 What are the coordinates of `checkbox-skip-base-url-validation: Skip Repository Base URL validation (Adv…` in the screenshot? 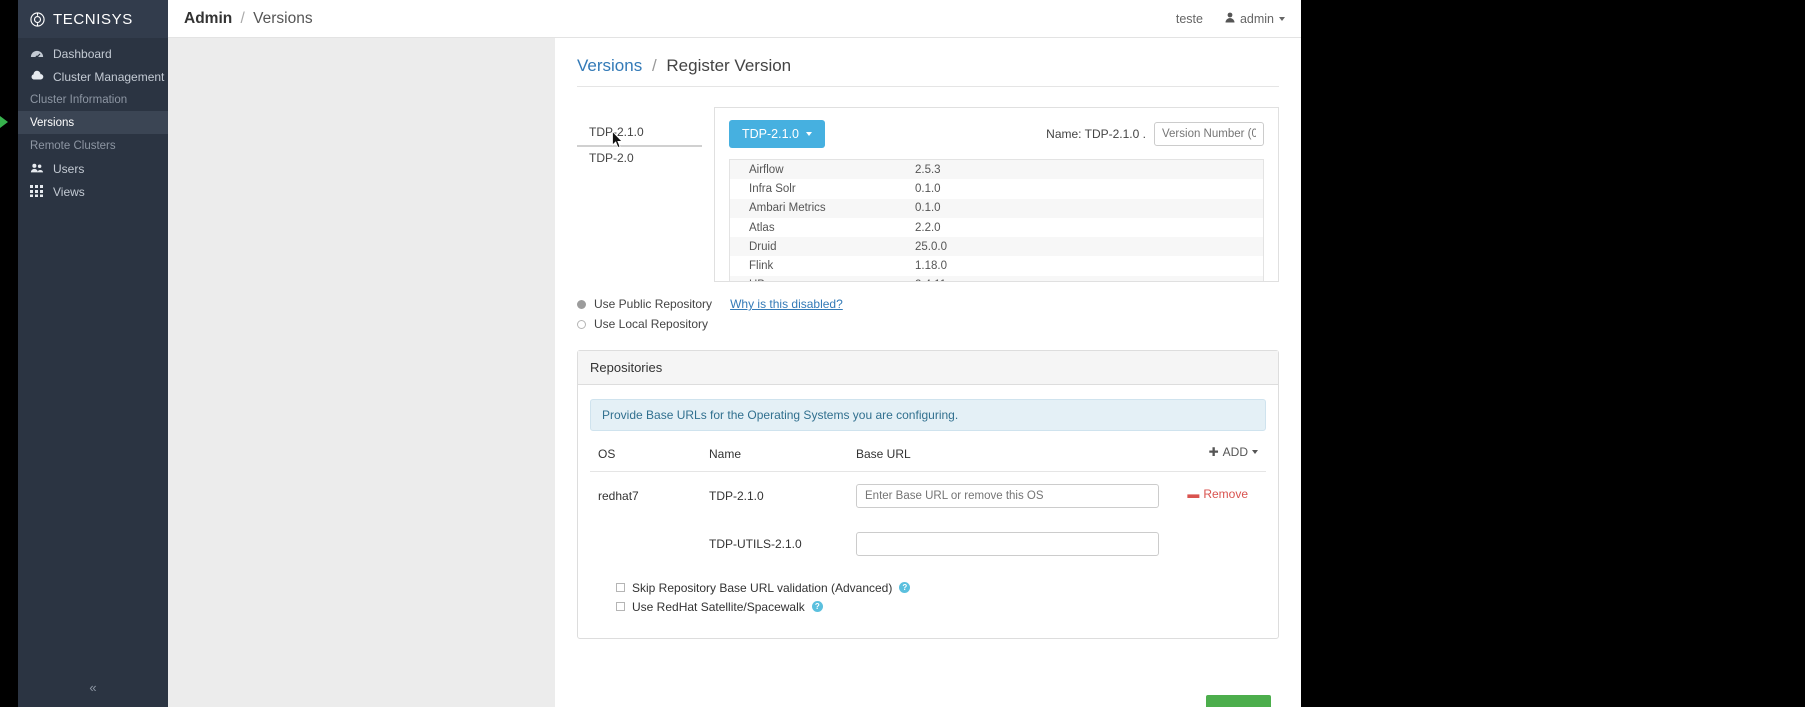 It's located at (939, 587).